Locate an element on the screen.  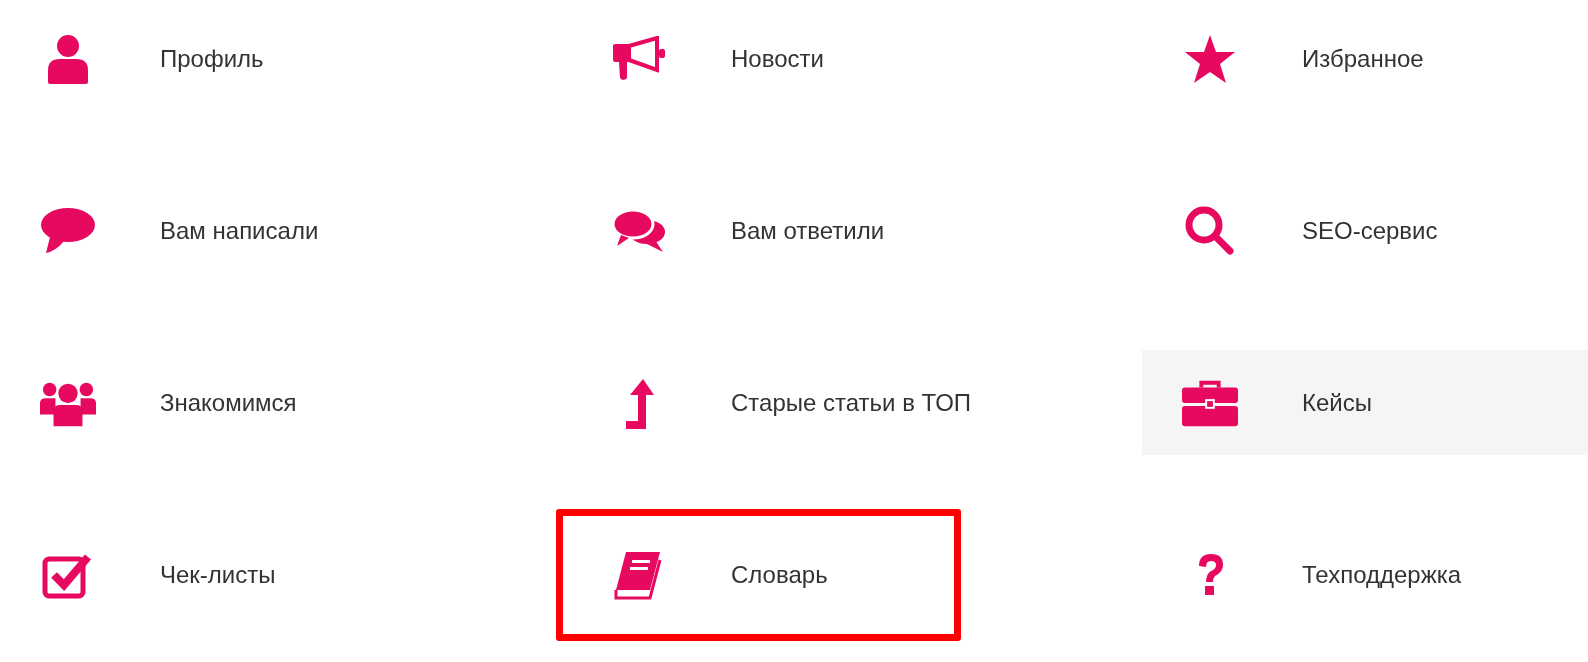
menu-label: Знакомимся is located at coordinates (228, 402).